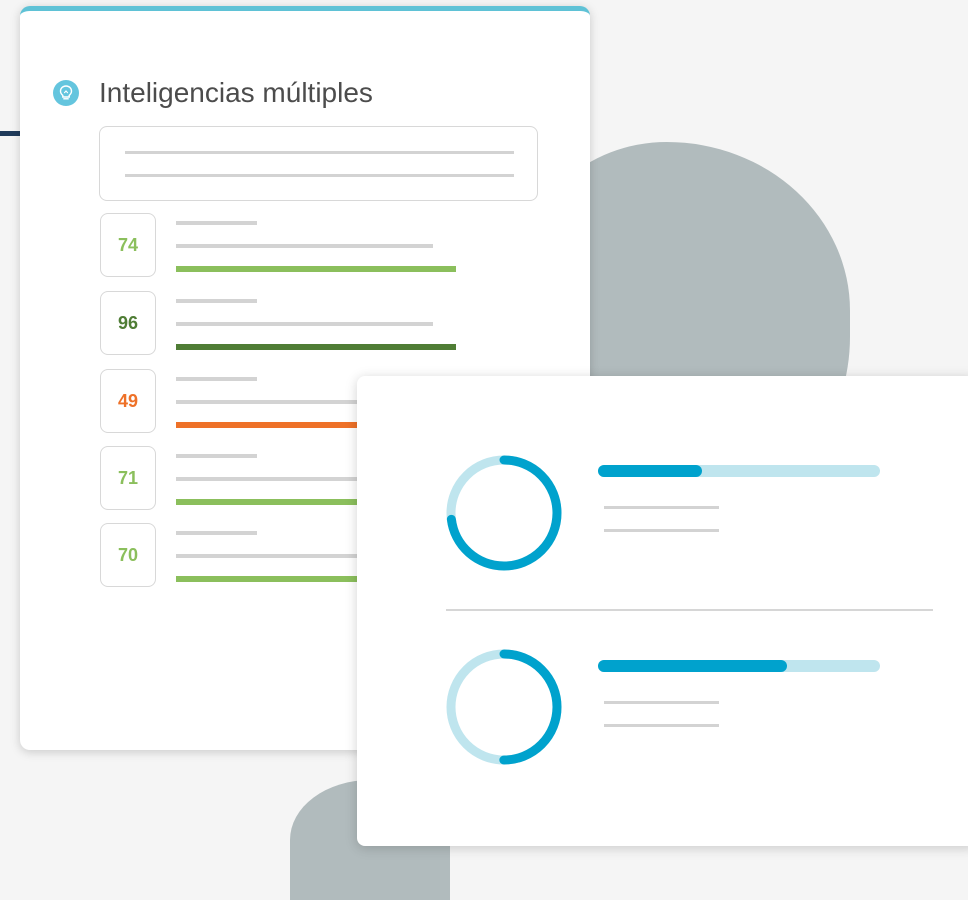  I want to click on lightbulb-icon, so click(66, 93).